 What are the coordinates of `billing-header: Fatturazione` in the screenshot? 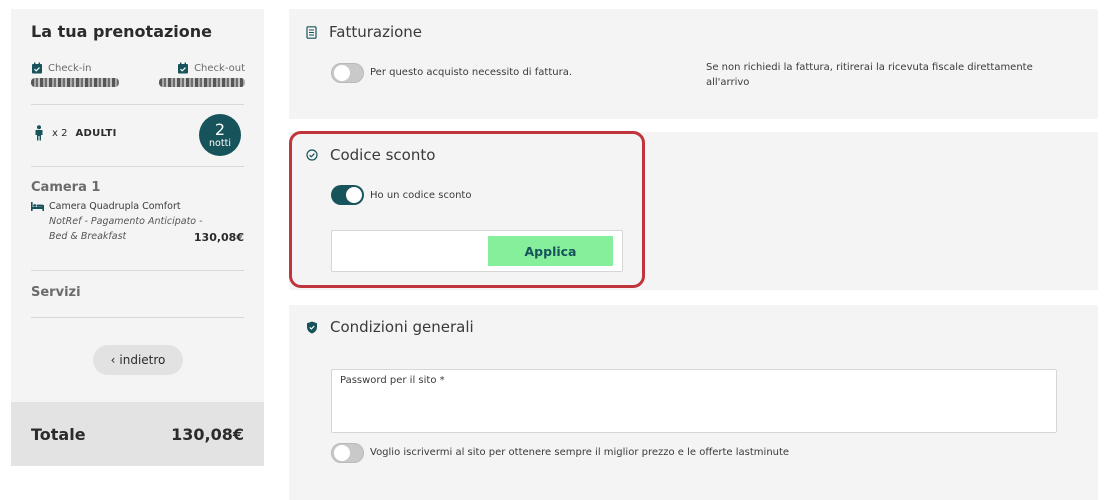 It's located at (364, 32).